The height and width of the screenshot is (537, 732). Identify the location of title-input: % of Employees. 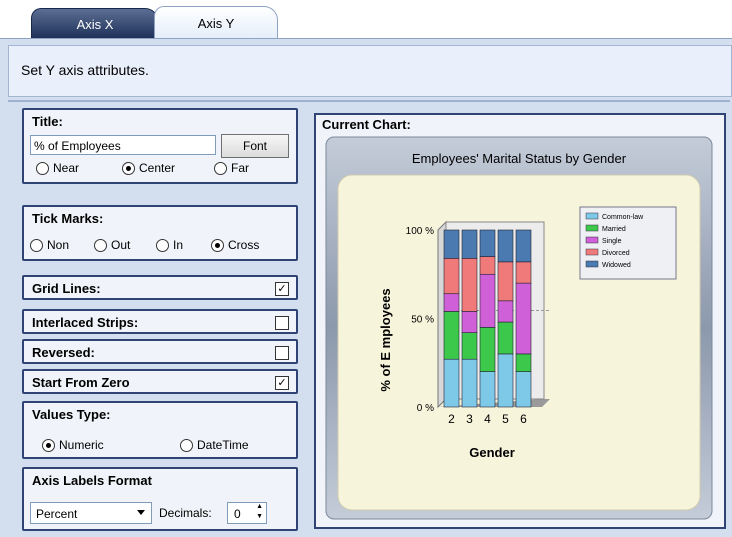
(123, 145).